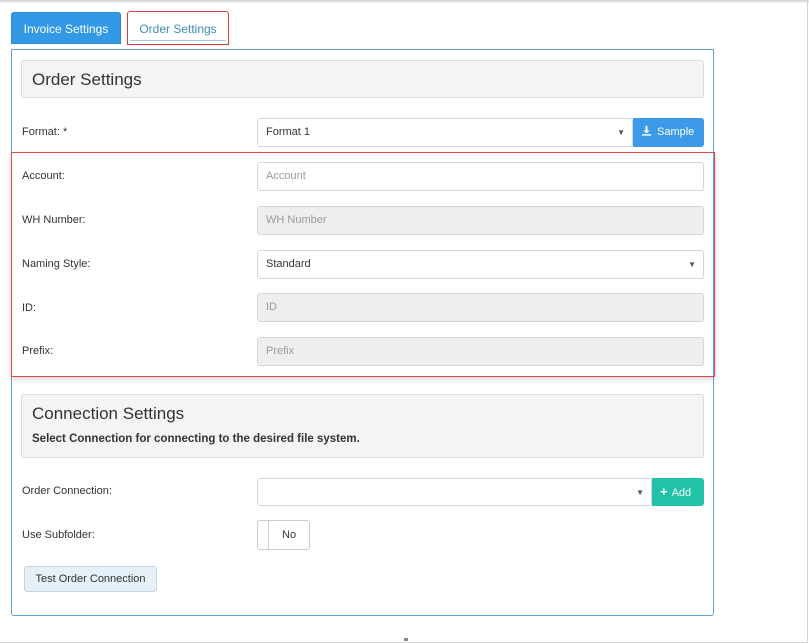 The image size is (809, 643). Describe the element at coordinates (480, 351) in the screenshot. I see `prefix-input: Prefix` at that location.